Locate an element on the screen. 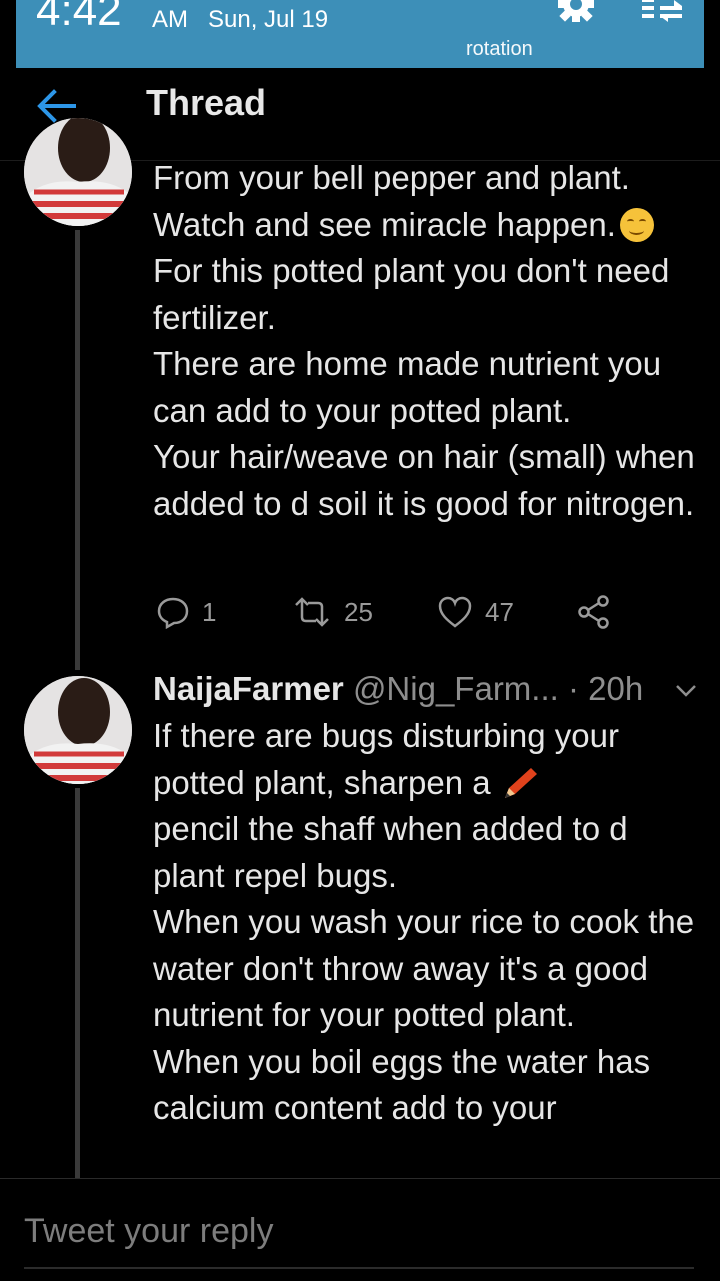 Image resolution: width=720 pixels, height=1281 pixels. status-date: Sun, Jul 19 is located at coordinates (268, 19).